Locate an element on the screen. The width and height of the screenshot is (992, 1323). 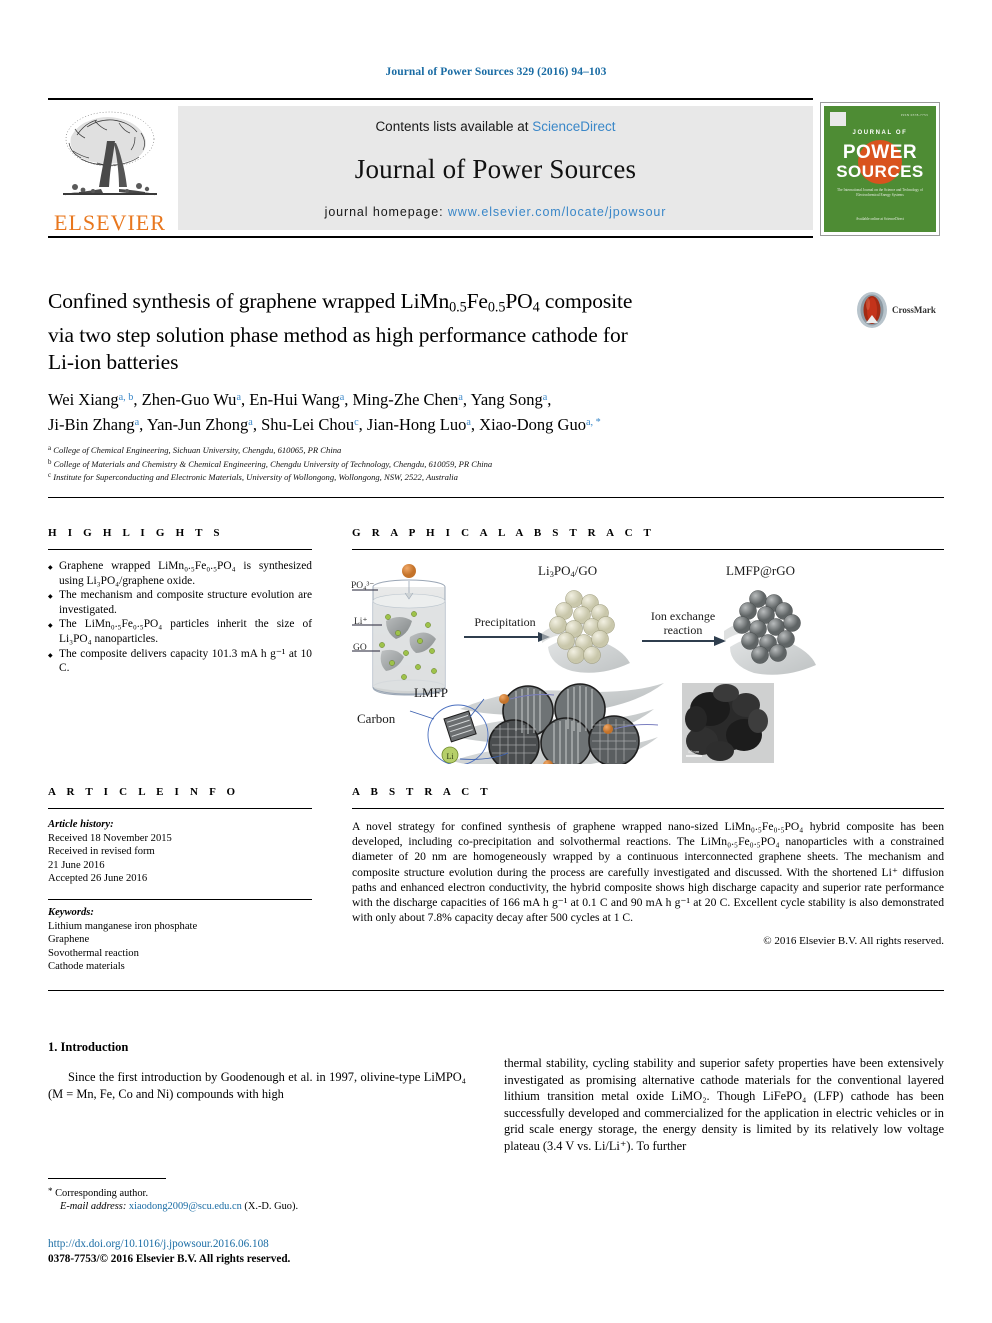
author-name: Wei Xiang is located at coordinates (83, 400).